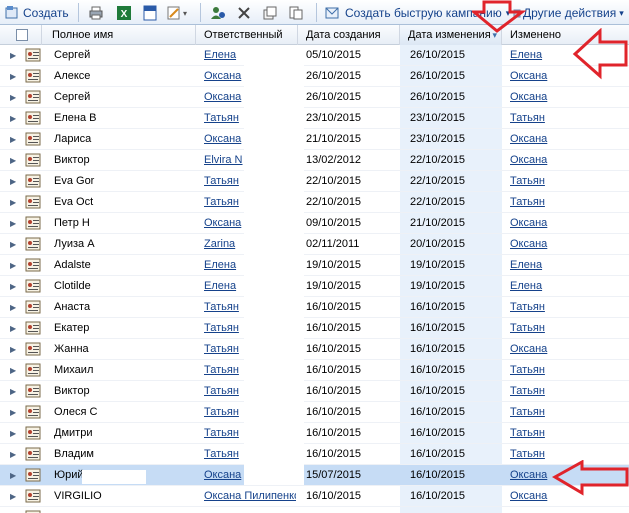 This screenshot has width=629, height=513. I want to click on svg-text: X, so click(124, 14).